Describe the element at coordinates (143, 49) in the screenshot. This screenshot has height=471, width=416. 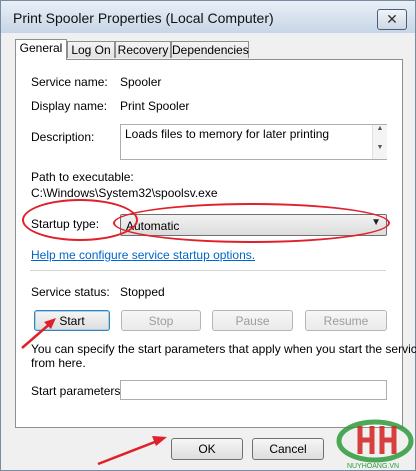
I see `tab-recovery: Recovery` at that location.